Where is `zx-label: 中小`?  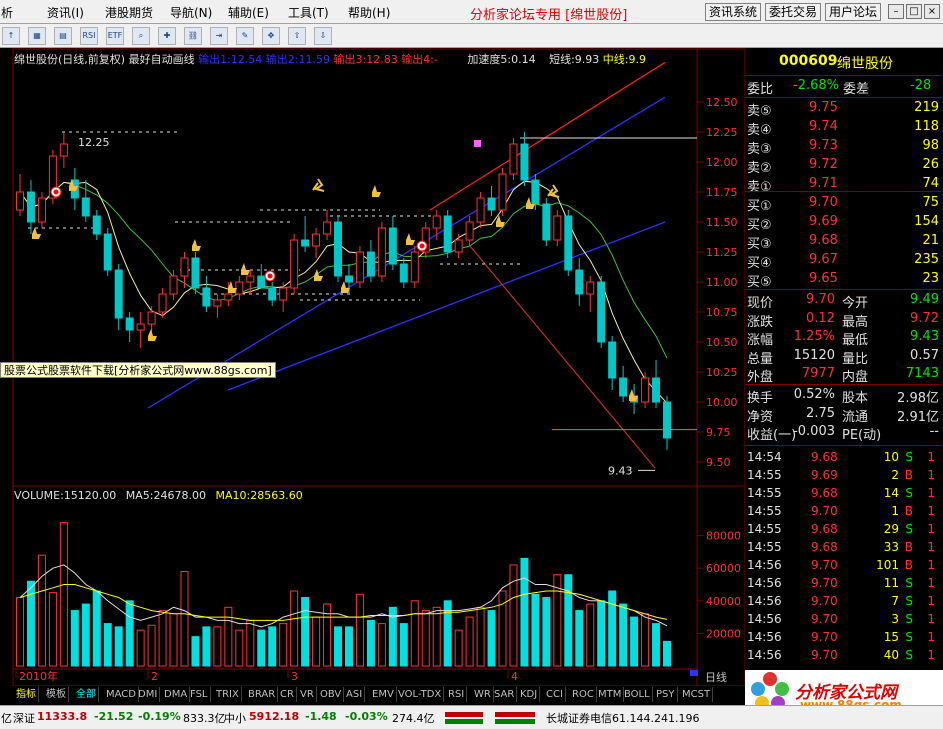
zx-label: 中小 is located at coordinates (235, 718).